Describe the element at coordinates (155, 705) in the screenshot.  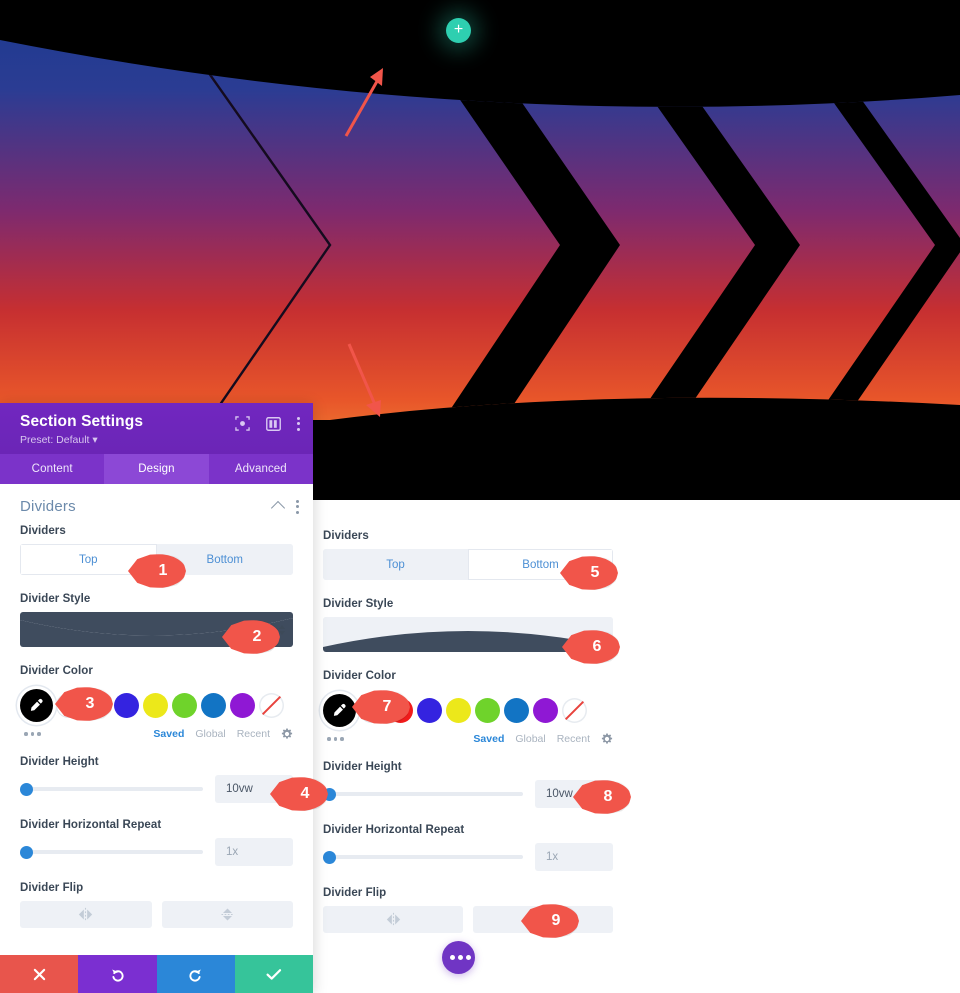
I see `left-swatch-yellow` at that location.